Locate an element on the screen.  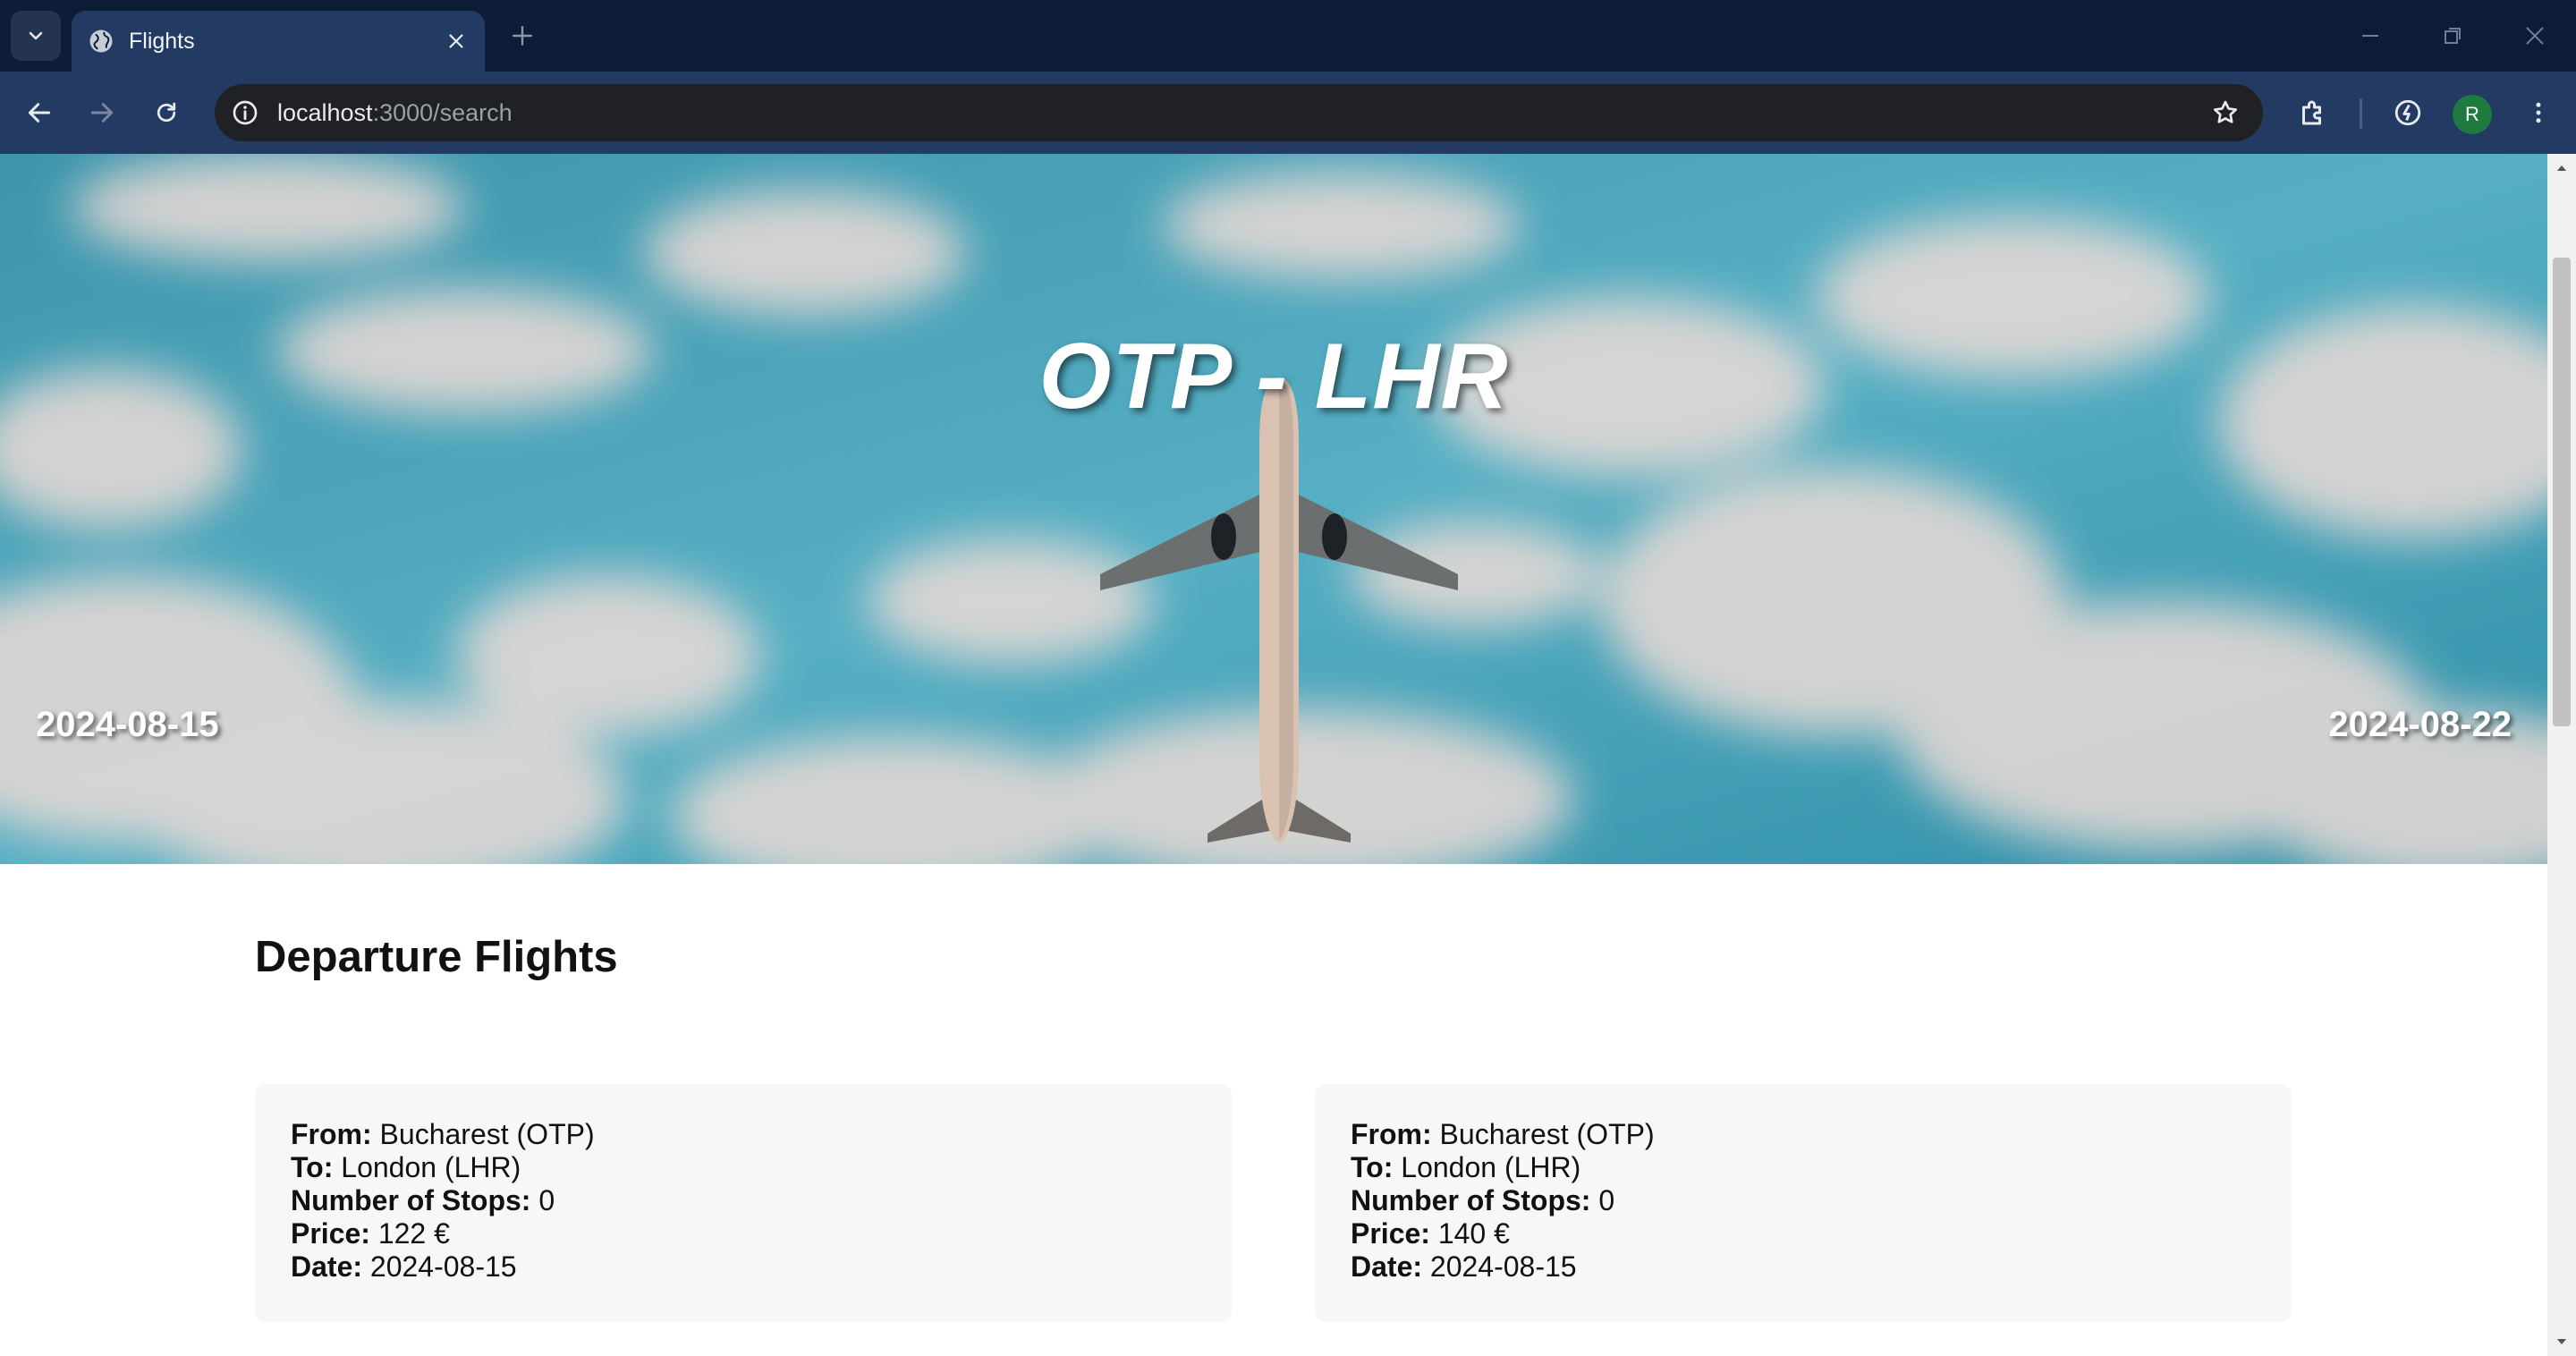
tab-strip: Flights is located at coordinates (1288, 36).